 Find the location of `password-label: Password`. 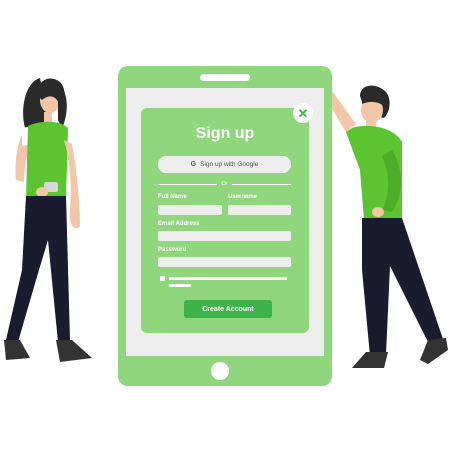

password-label: Password is located at coordinates (172, 250).